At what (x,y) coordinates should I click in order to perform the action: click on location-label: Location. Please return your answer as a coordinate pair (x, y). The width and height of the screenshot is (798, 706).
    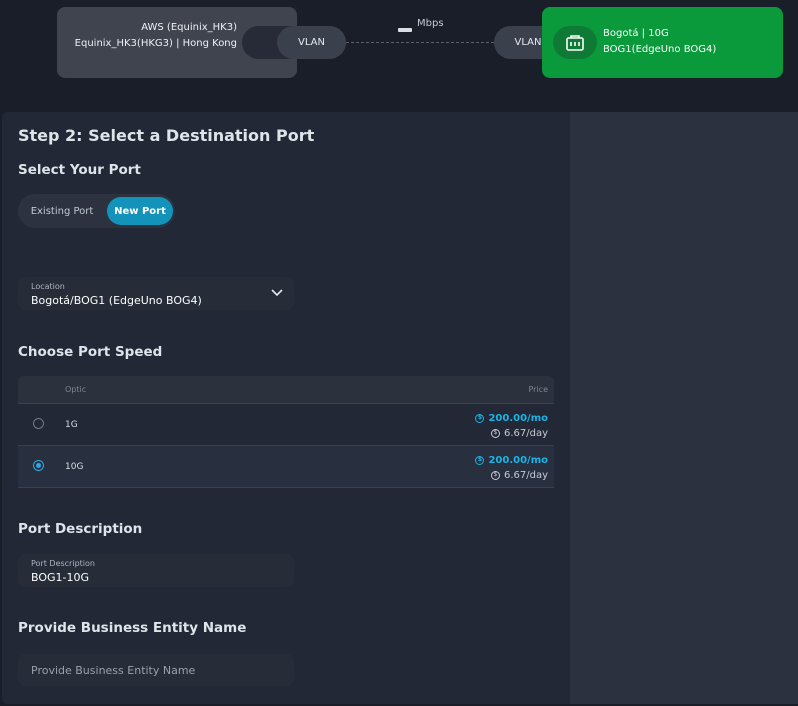
    Looking at the image, I should click on (48, 286).